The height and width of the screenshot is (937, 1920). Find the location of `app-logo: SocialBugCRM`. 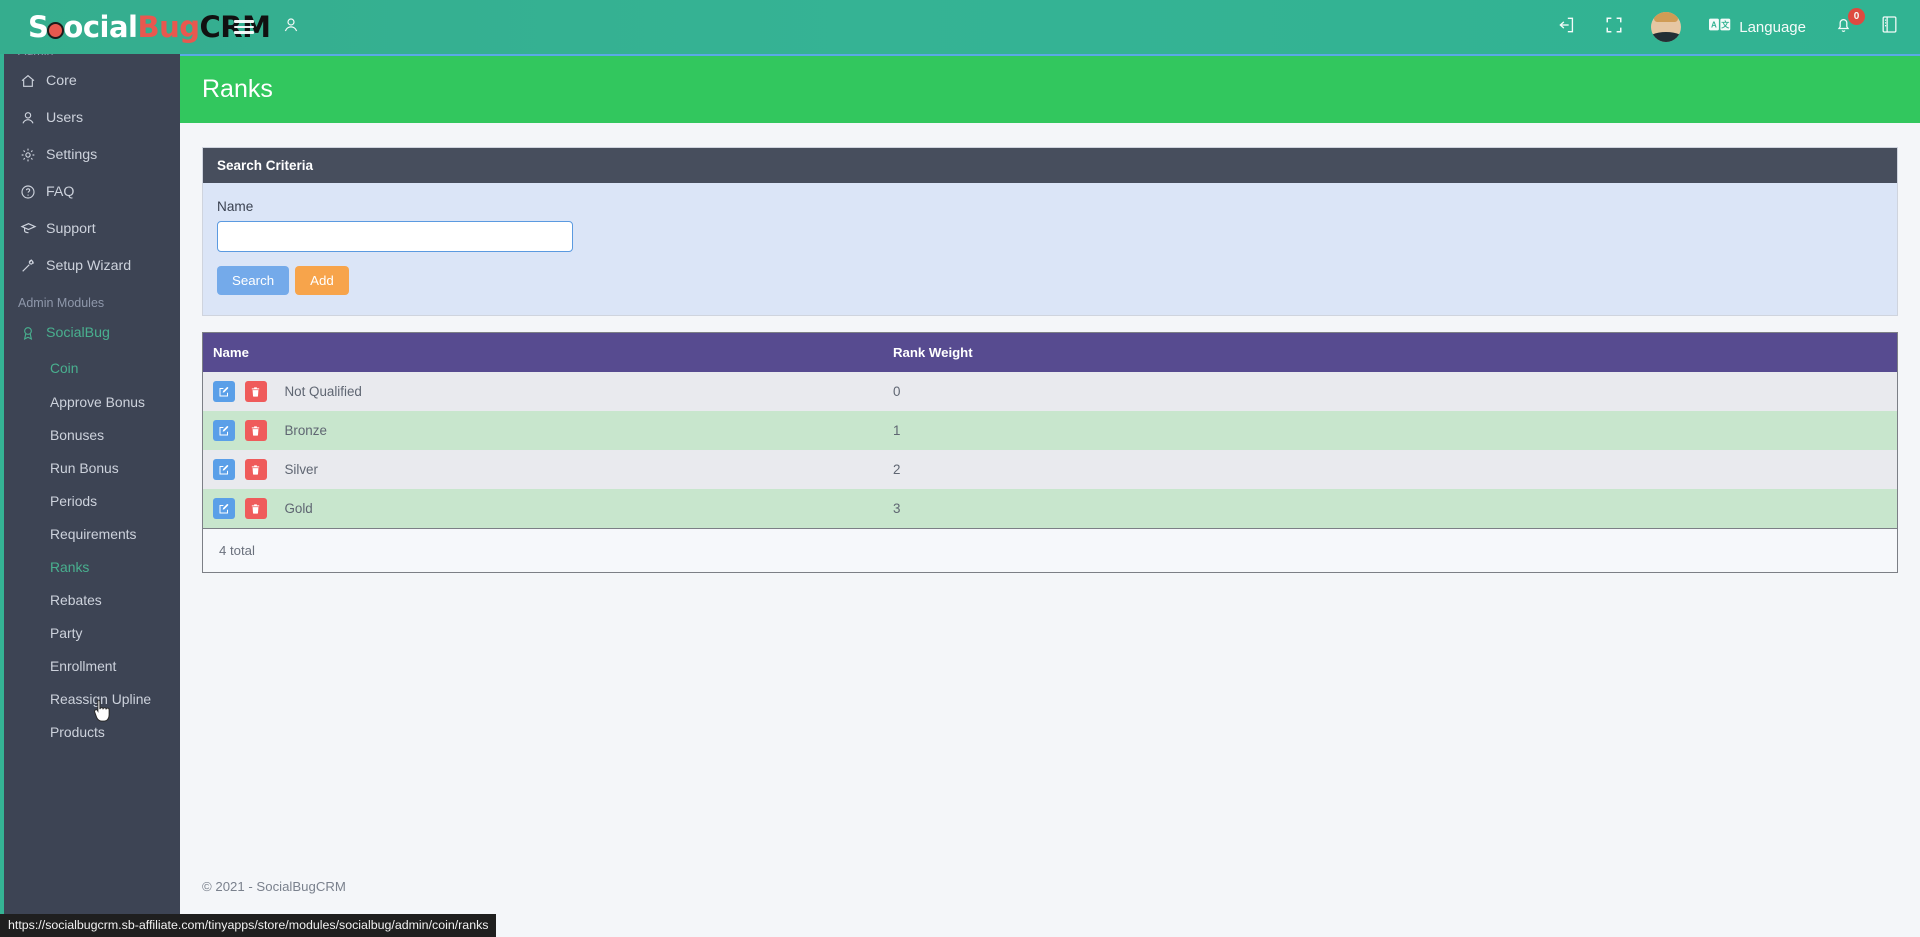

app-logo: SocialBugCRM is located at coordinates (135, 27).